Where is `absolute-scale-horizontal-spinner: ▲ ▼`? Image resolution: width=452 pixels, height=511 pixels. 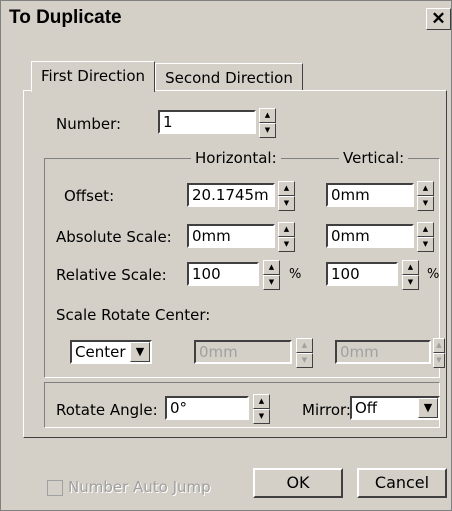
absolute-scale-horizontal-spinner: ▲ ▼ is located at coordinates (286, 237).